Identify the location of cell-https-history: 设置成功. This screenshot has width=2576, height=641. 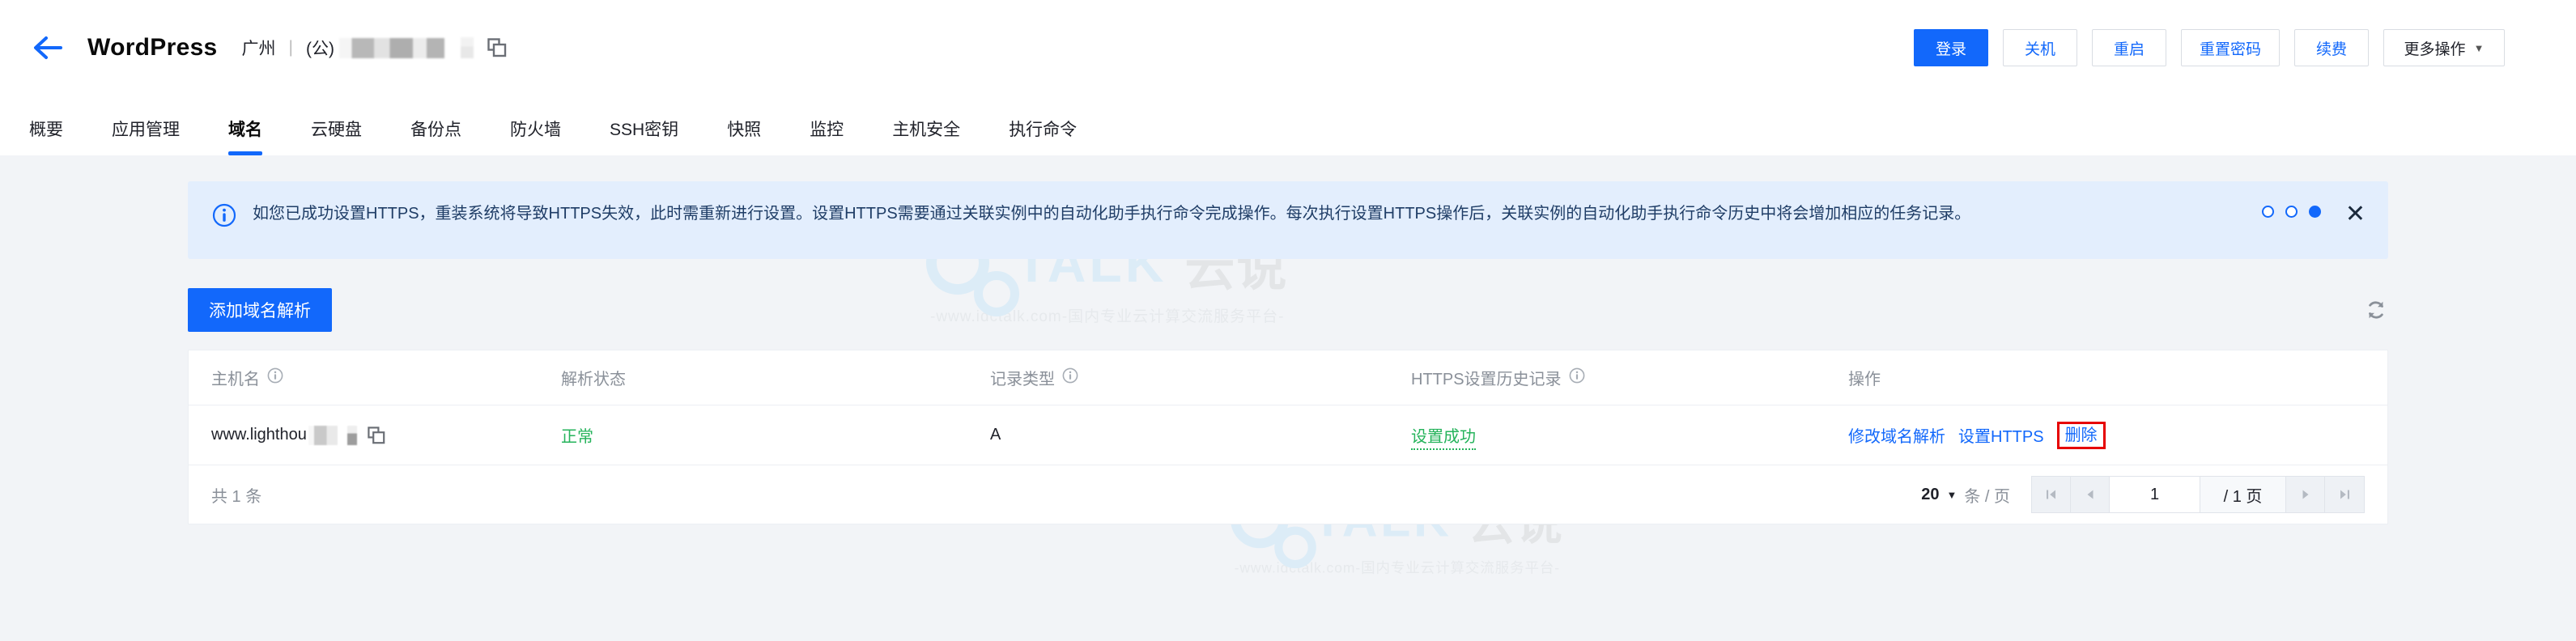
(1630, 437).